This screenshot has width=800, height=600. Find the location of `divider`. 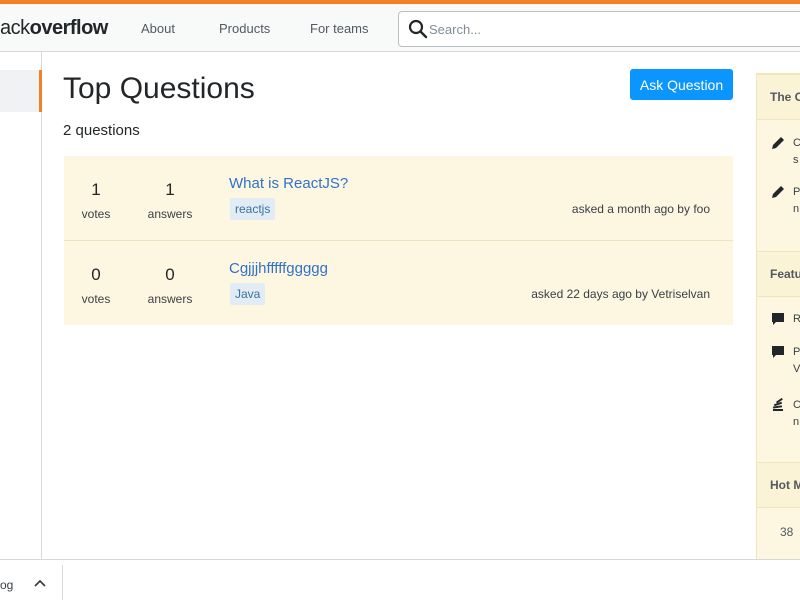

divider is located at coordinates (62, 582).